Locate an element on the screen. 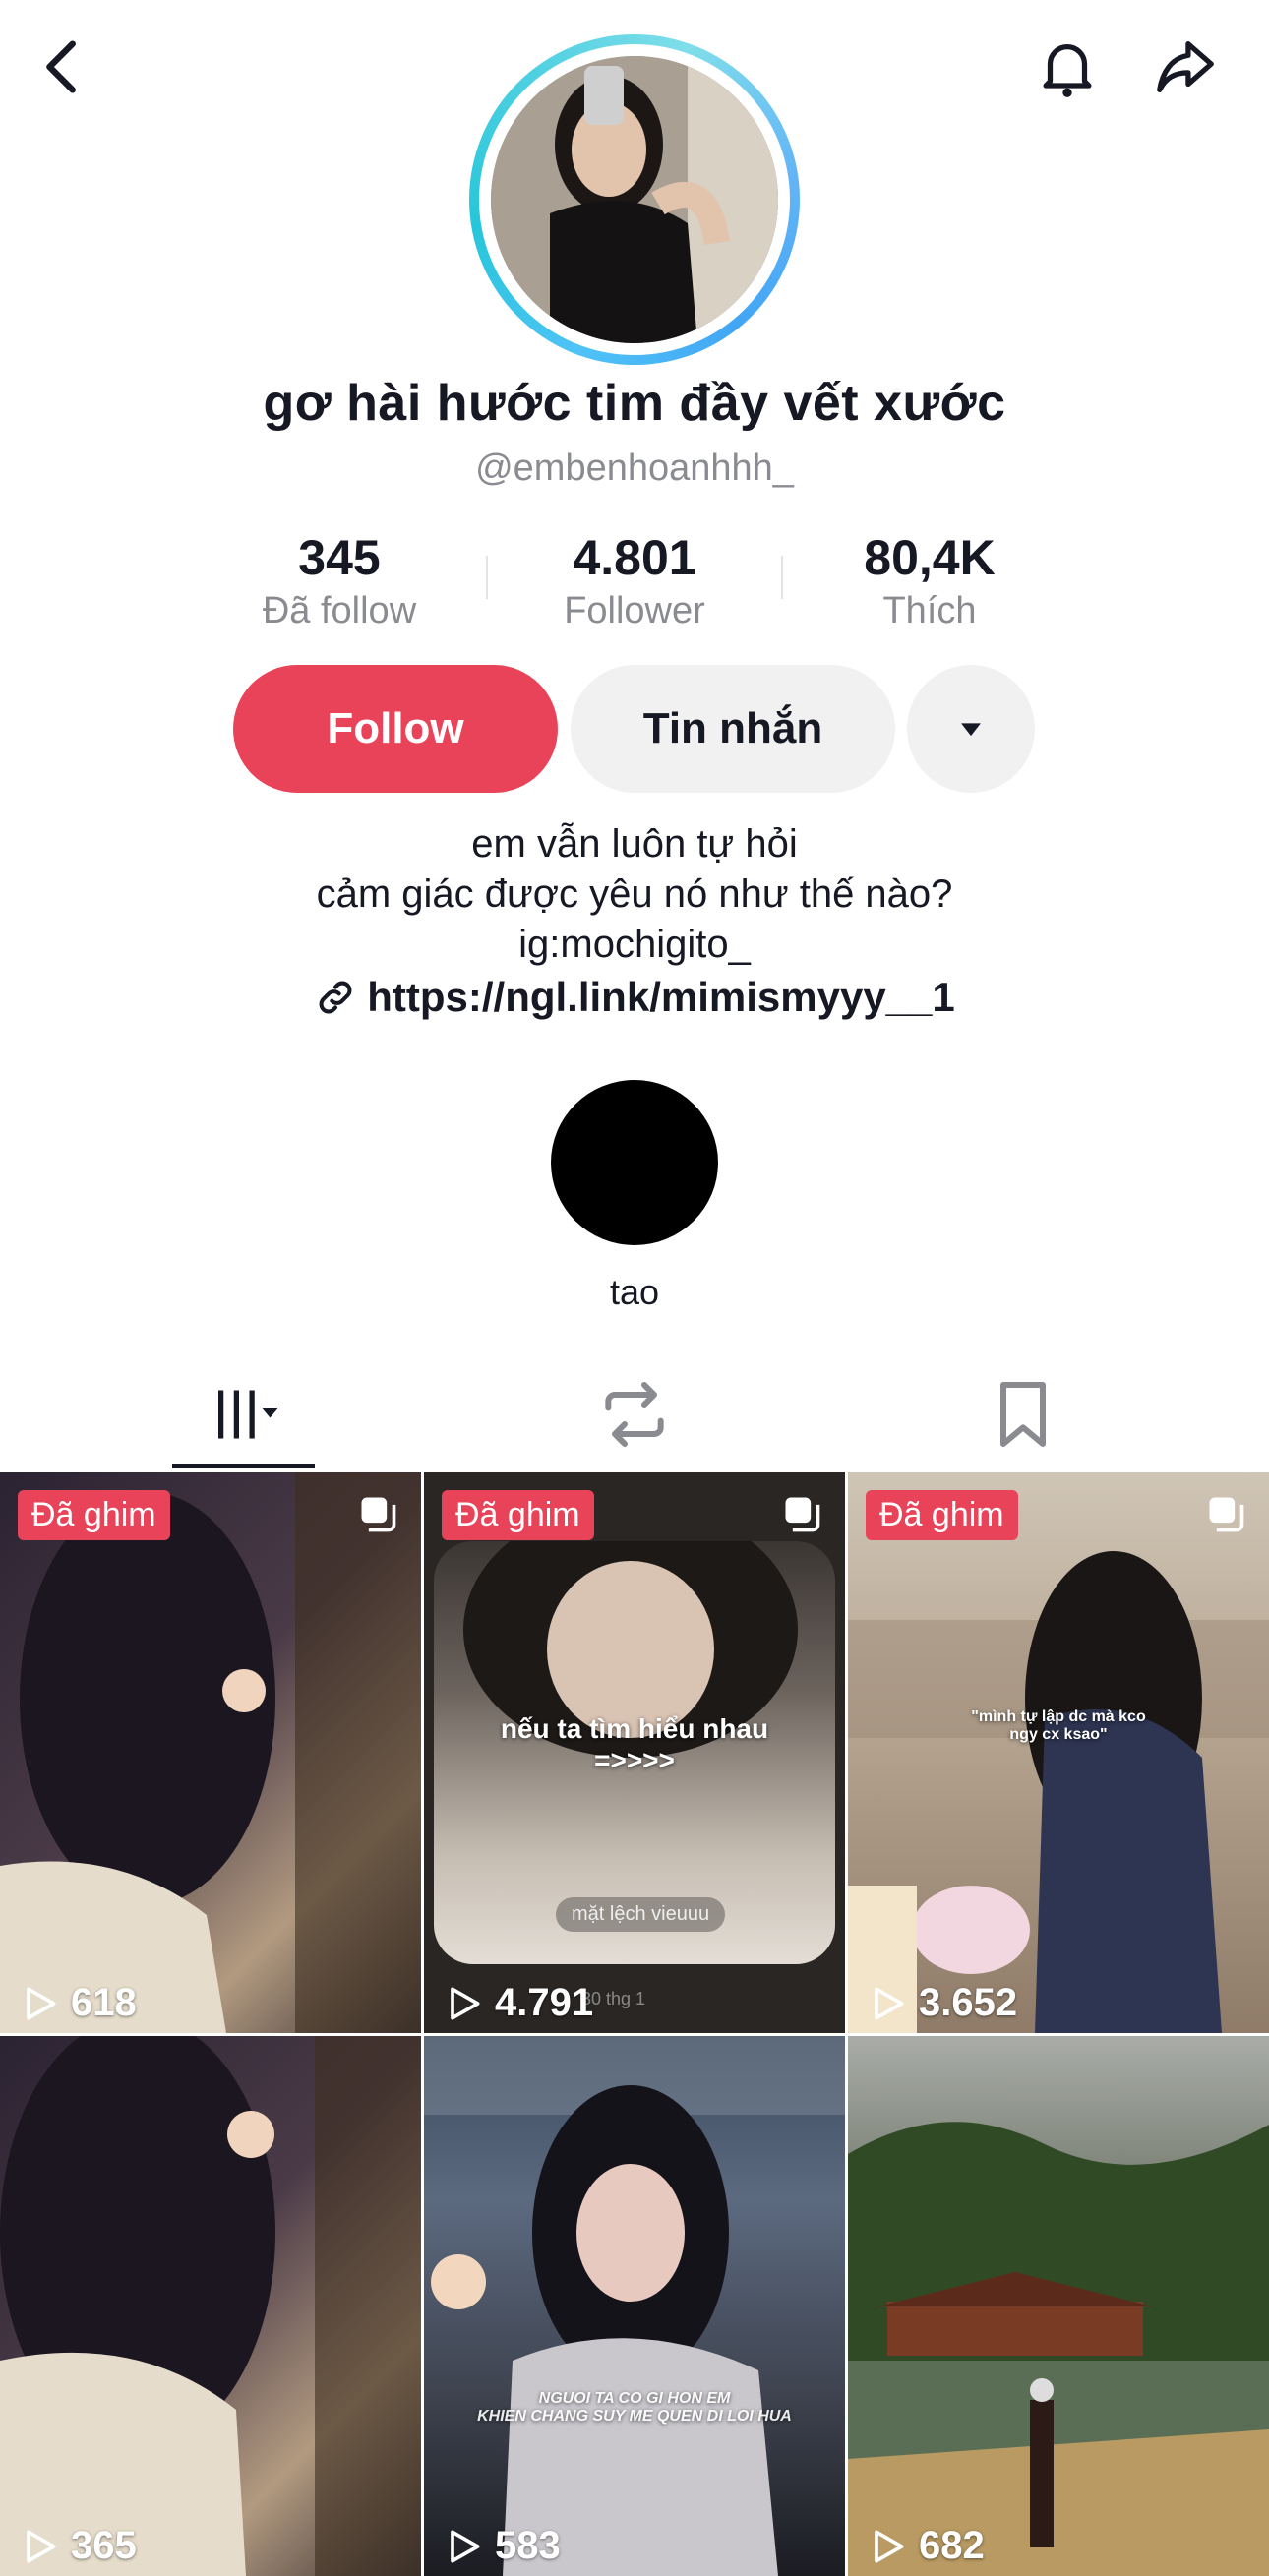 This screenshot has width=1269, height=2576. link-icon is located at coordinates (335, 997).